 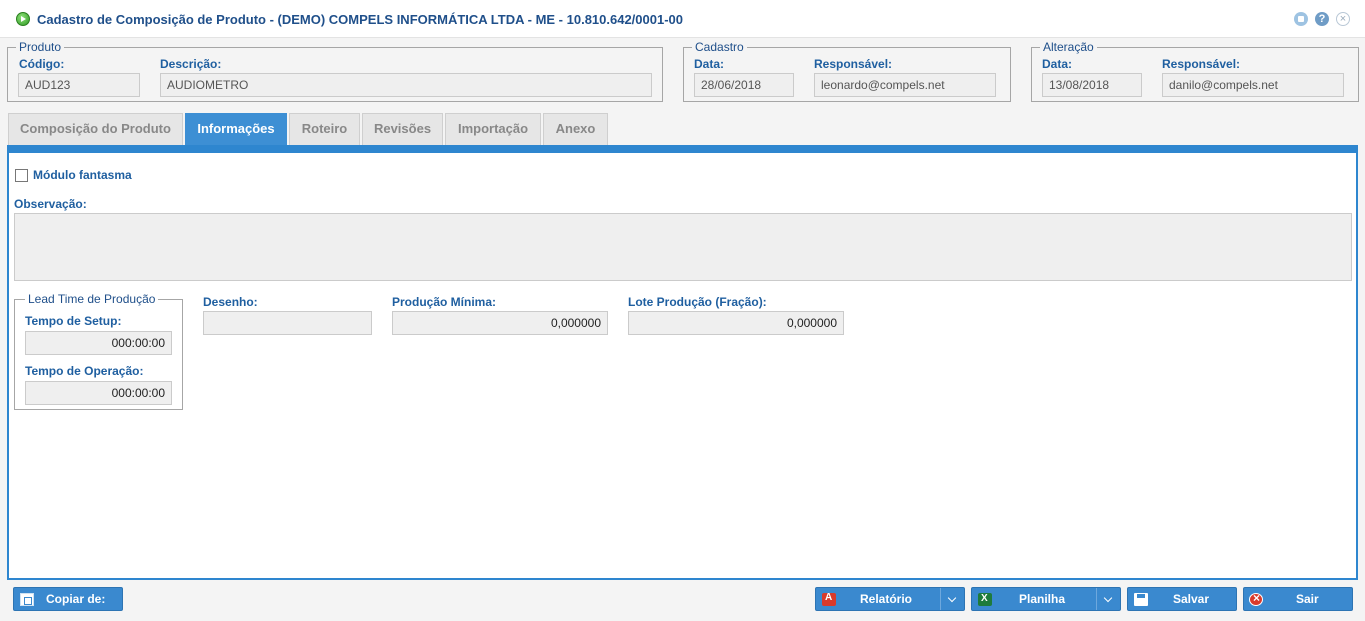 I want to click on lead-time-legend: Lead Time de Produção, so click(x=92, y=299).